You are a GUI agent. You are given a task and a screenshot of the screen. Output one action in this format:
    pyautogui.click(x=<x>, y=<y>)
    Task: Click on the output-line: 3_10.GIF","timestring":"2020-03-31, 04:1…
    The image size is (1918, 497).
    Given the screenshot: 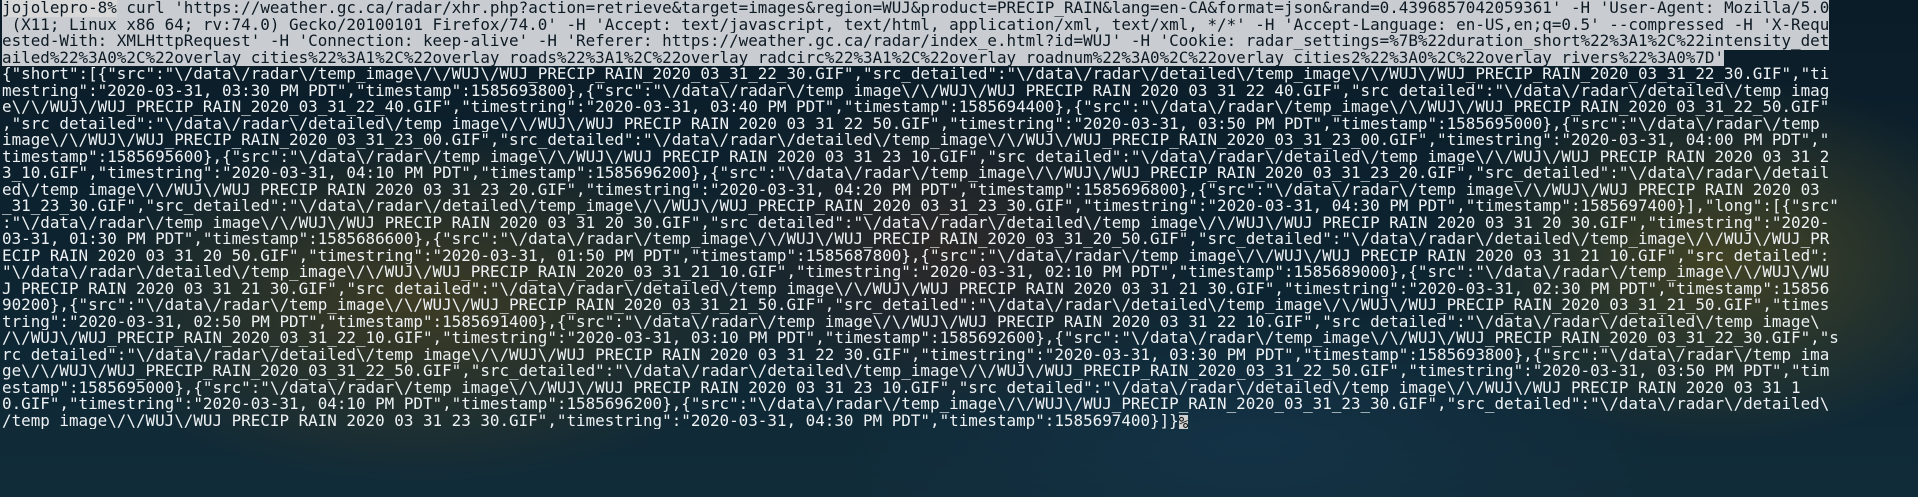 What is the action you would take?
    pyautogui.click(x=916, y=173)
    